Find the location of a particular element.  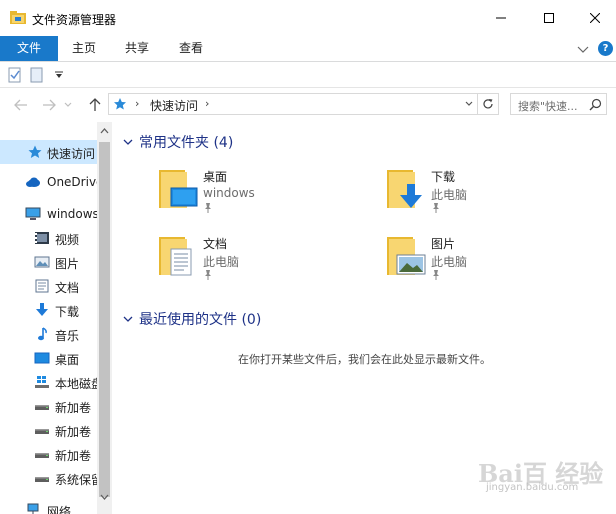

recent-locations-button is located at coordinates (68, 105).